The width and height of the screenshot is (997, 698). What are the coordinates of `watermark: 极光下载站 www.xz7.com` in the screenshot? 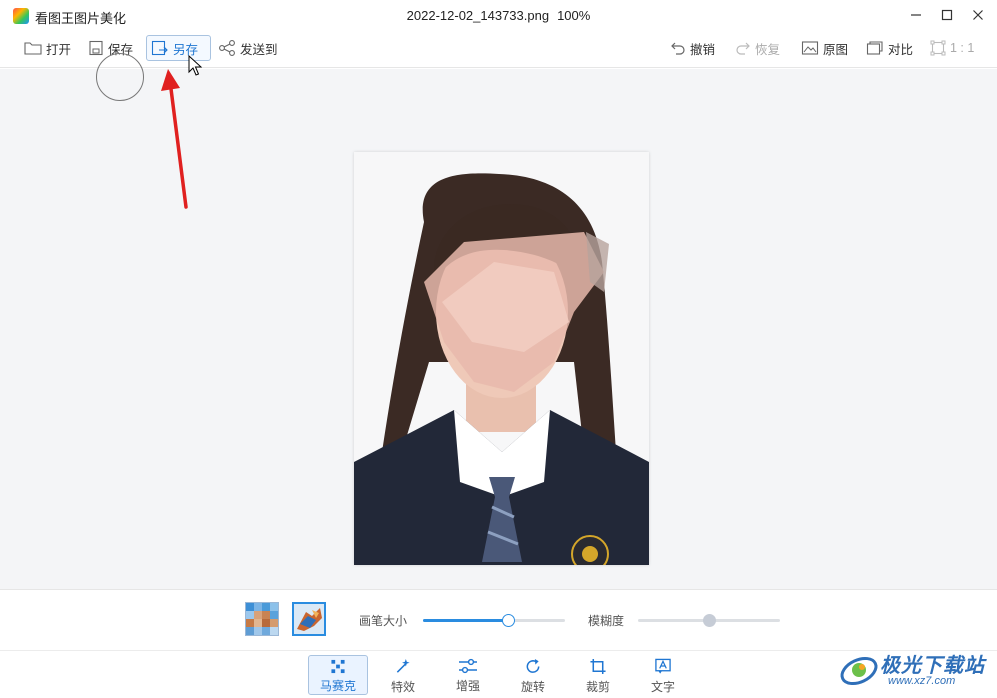 It's located at (914, 671).